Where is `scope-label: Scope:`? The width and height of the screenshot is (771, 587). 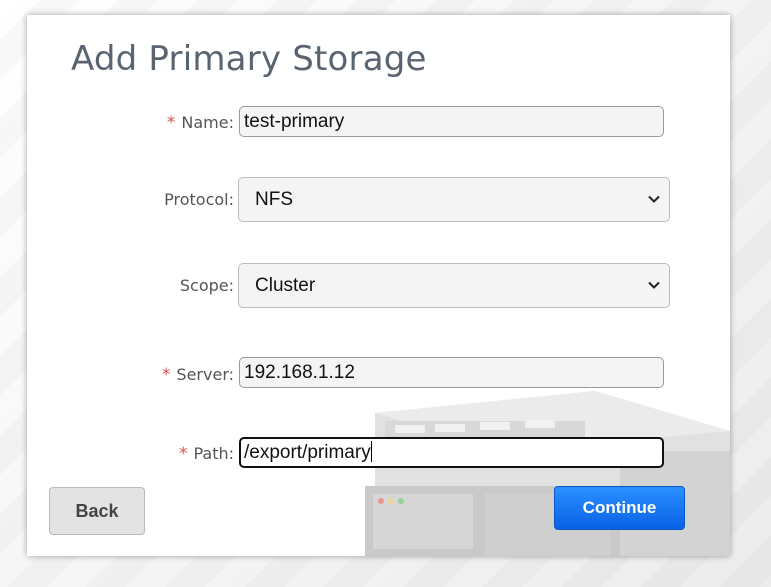 scope-label: Scope: is located at coordinates (206, 285).